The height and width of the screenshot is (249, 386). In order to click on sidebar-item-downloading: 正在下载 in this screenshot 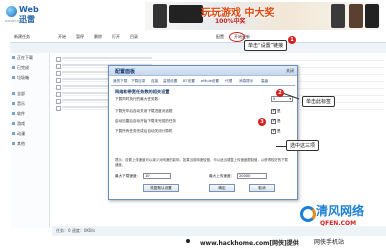, I will do `click(22, 58)`.